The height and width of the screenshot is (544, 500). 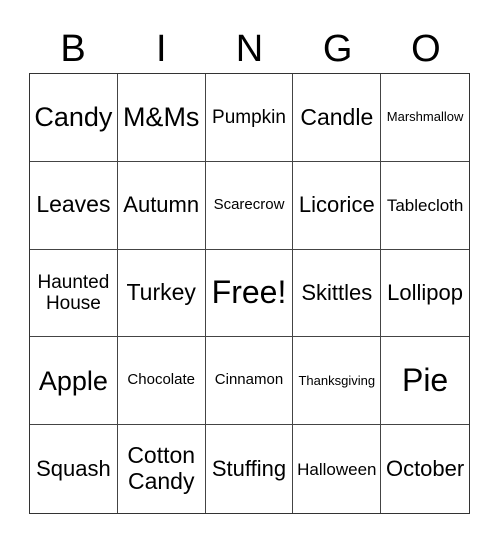 I want to click on bingo-header: B I N G O, so click(x=249, y=49).